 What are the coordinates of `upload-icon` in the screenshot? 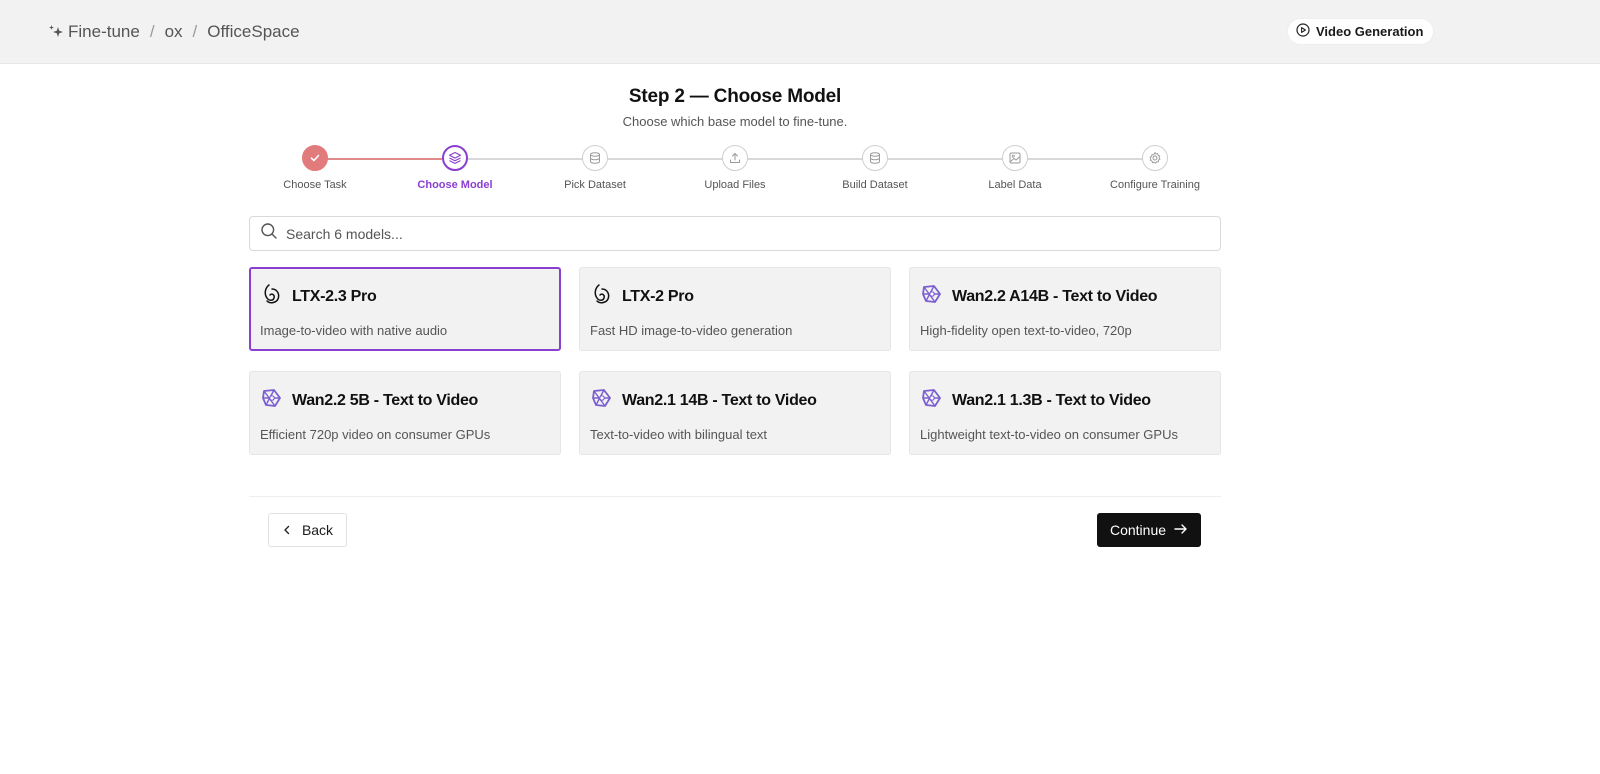 It's located at (735, 158).